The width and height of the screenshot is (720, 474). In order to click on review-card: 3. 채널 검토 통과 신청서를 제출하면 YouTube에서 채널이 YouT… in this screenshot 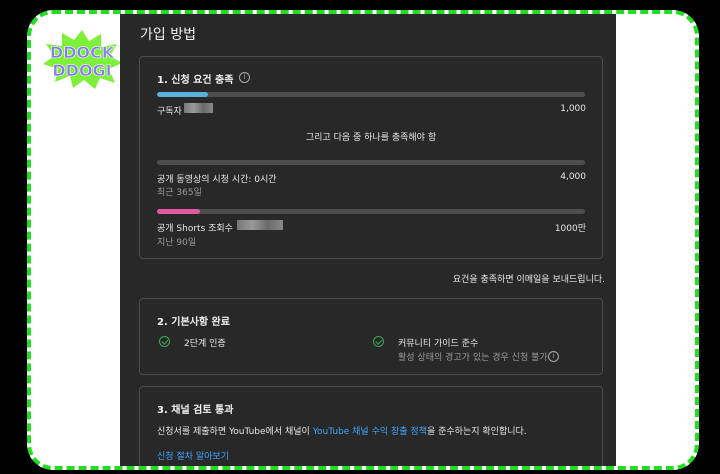, I will do `click(371, 426)`.